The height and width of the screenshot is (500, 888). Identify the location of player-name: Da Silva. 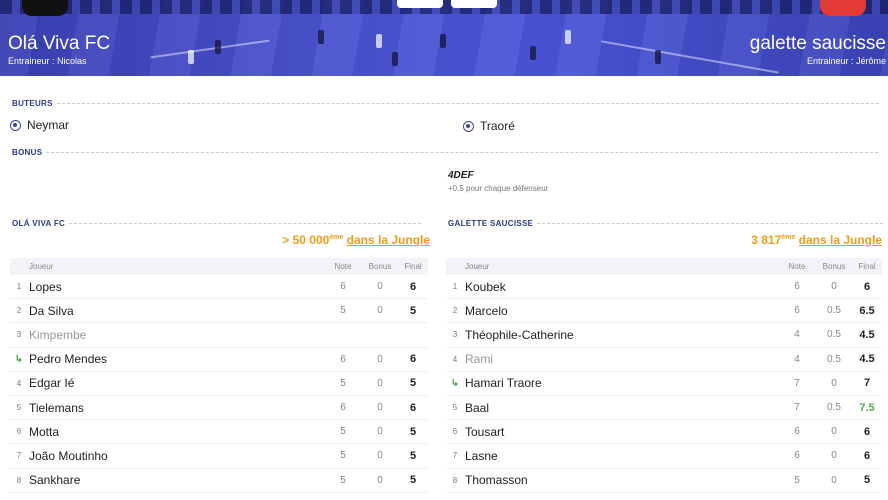
(176, 311).